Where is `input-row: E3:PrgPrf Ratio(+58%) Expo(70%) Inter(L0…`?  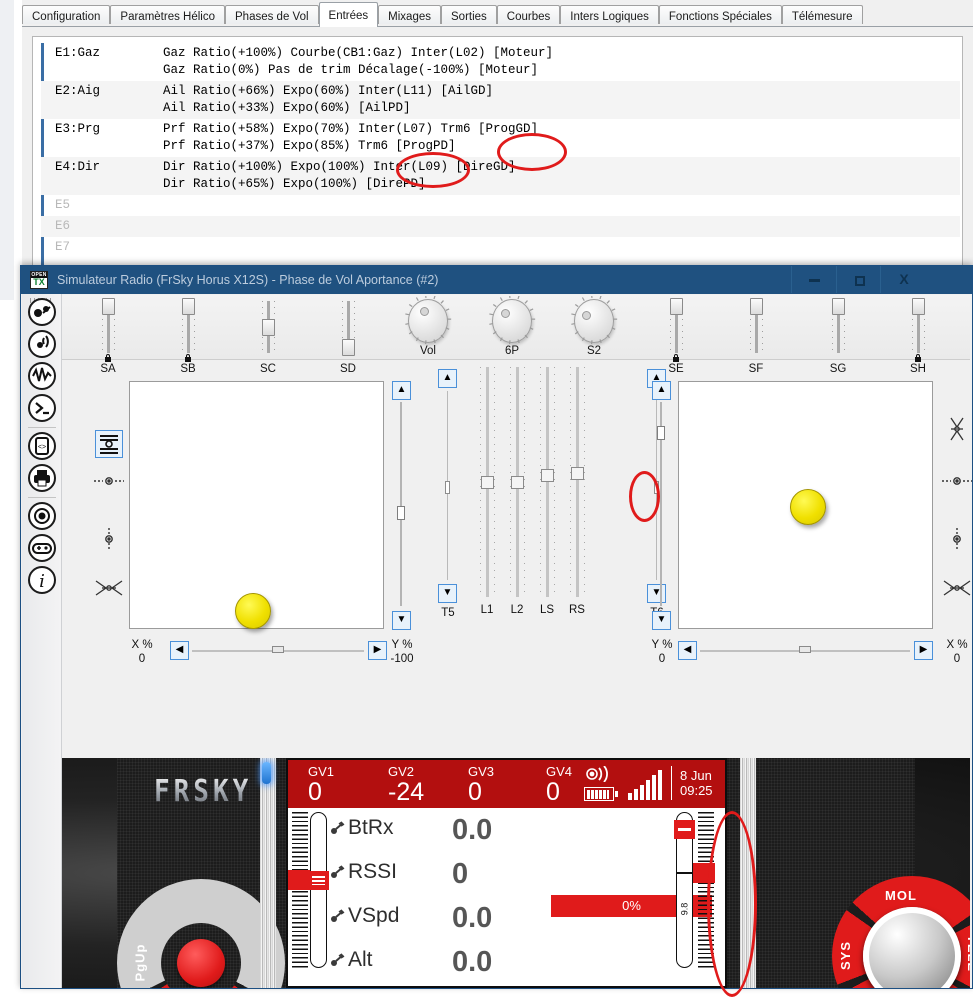
input-row: E3:PrgPrf Ratio(+58%) Expo(70%) Inter(L0… is located at coordinates (500, 138).